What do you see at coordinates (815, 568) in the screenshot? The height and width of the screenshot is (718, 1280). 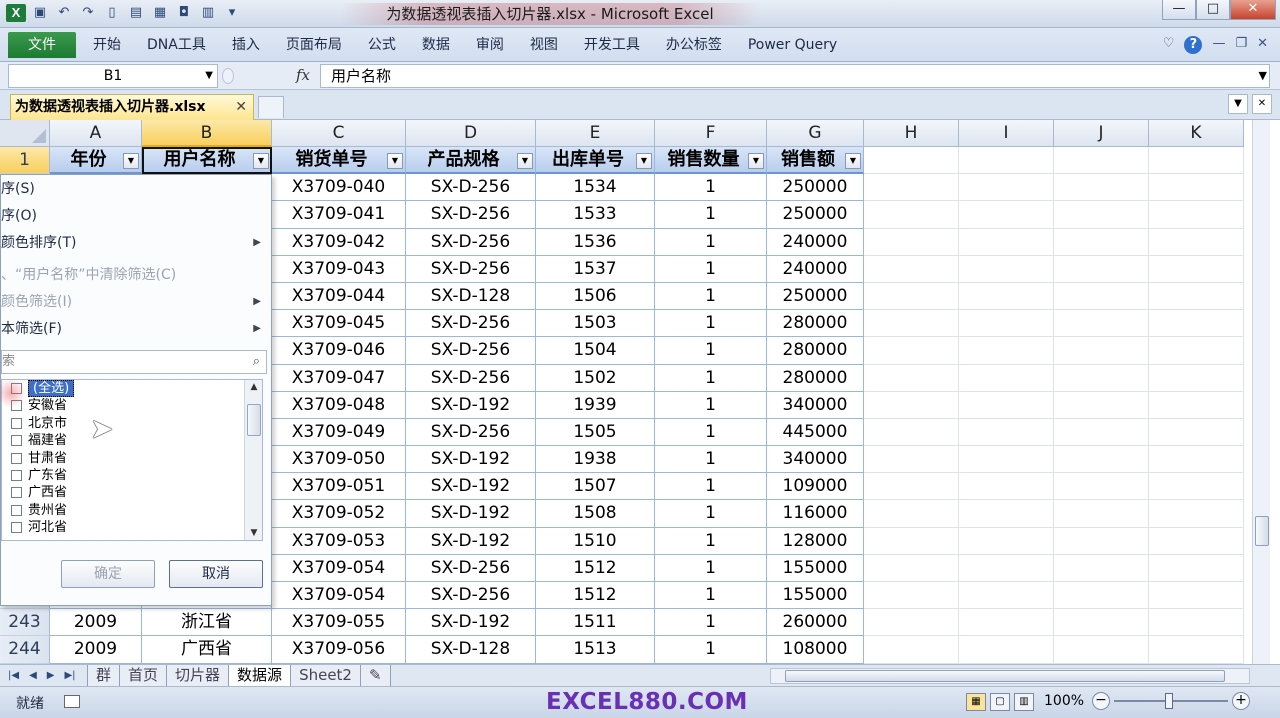 I see `cell-g: 155000` at bounding box center [815, 568].